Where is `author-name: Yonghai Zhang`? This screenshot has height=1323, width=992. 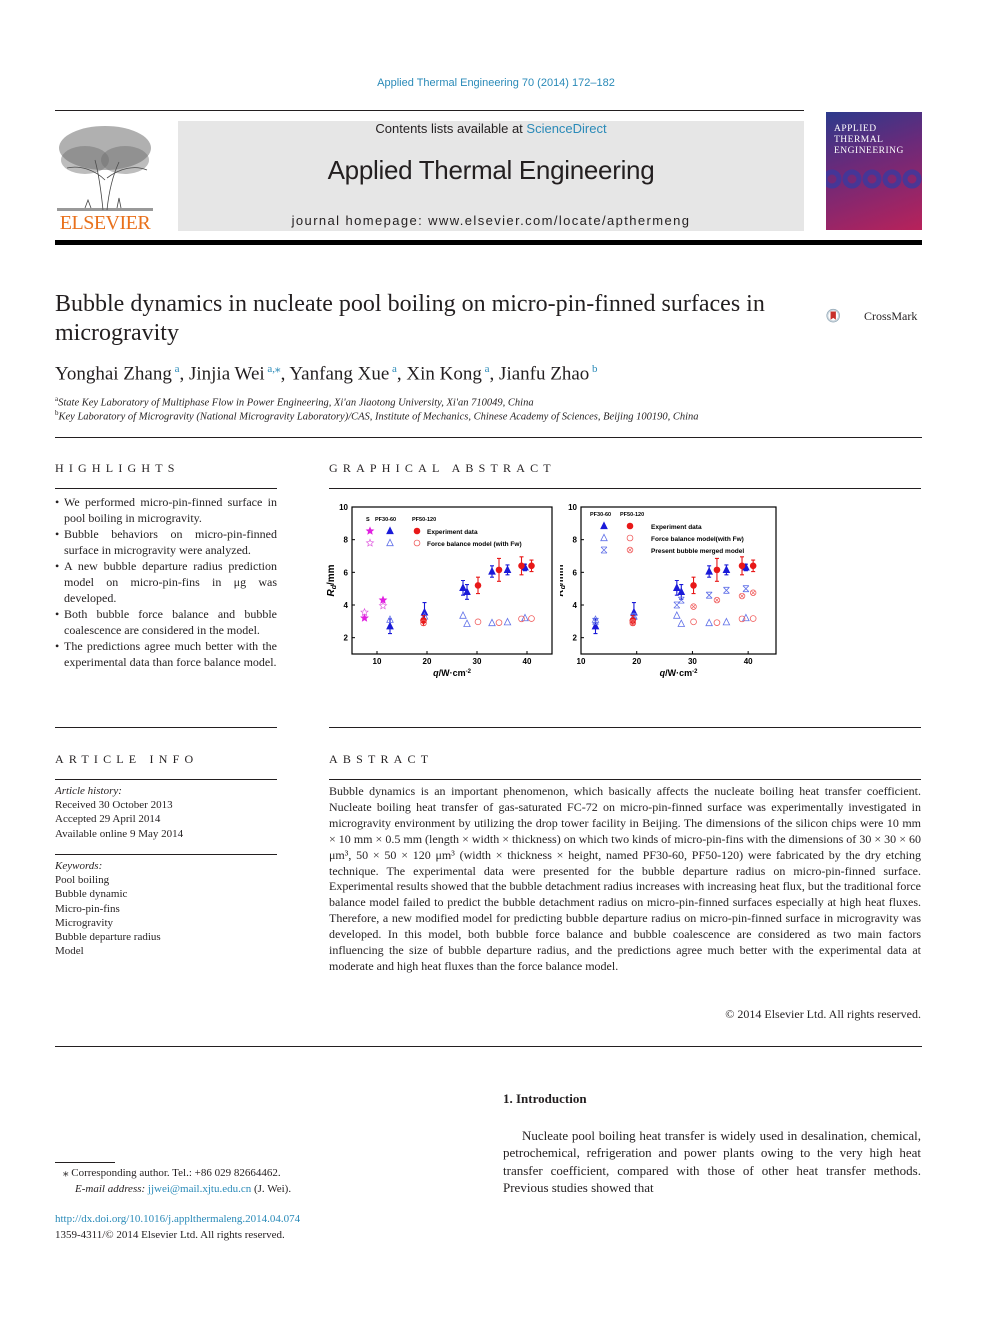
author-name: Yonghai Zhang is located at coordinates (113, 373).